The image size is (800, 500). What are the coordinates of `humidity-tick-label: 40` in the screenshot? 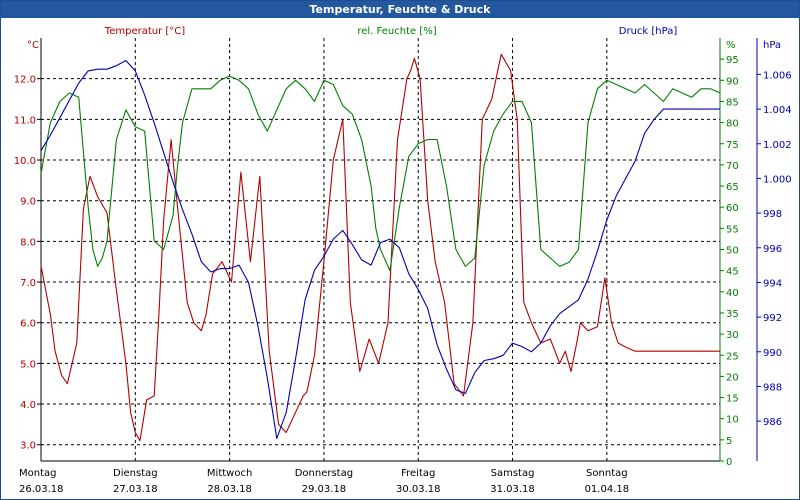 It's located at (732, 293).